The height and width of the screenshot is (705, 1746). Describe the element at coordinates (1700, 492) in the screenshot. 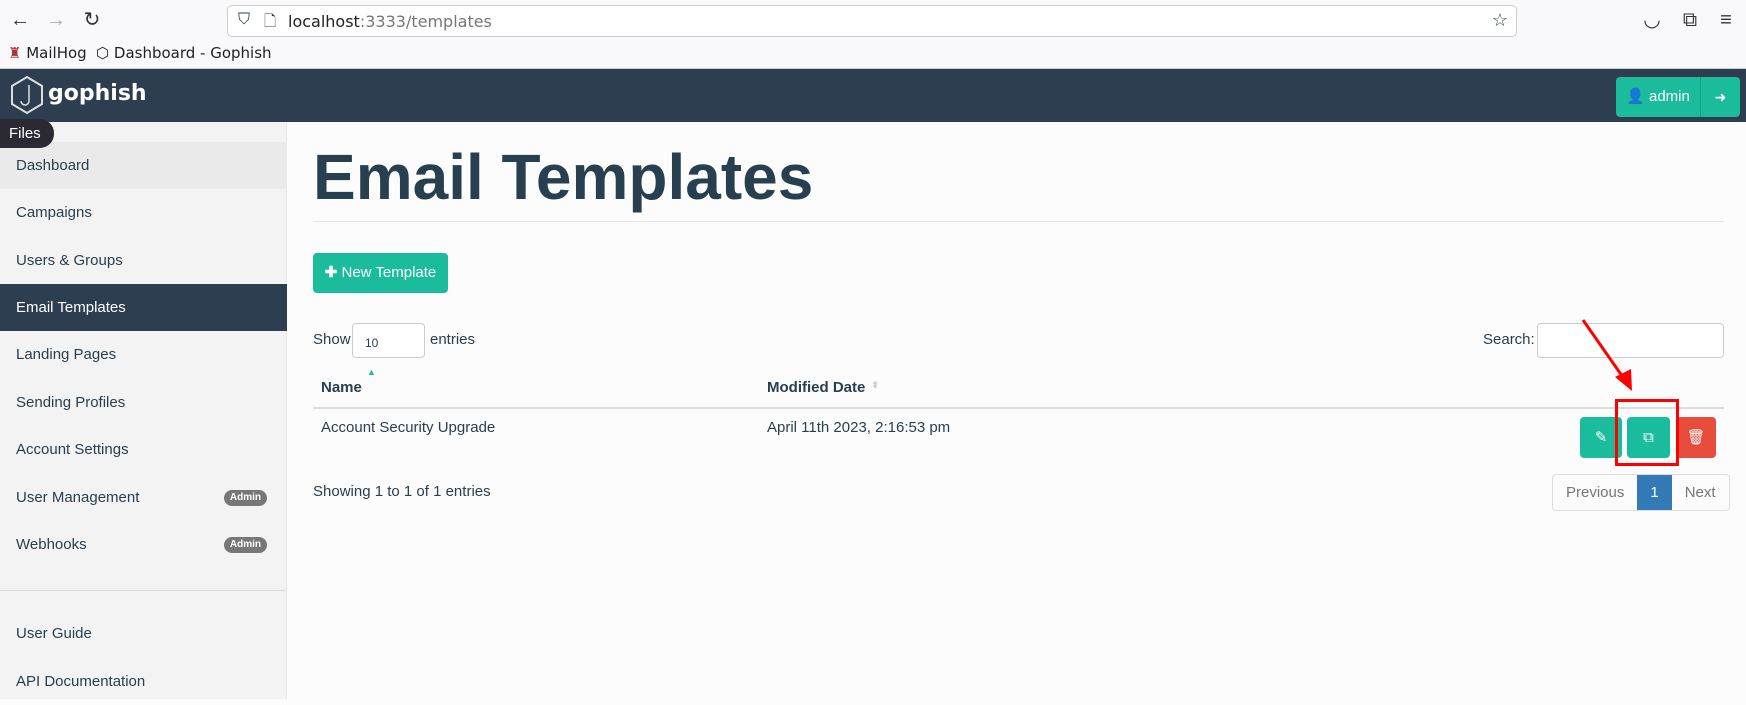

I see `next-button: Next` at that location.